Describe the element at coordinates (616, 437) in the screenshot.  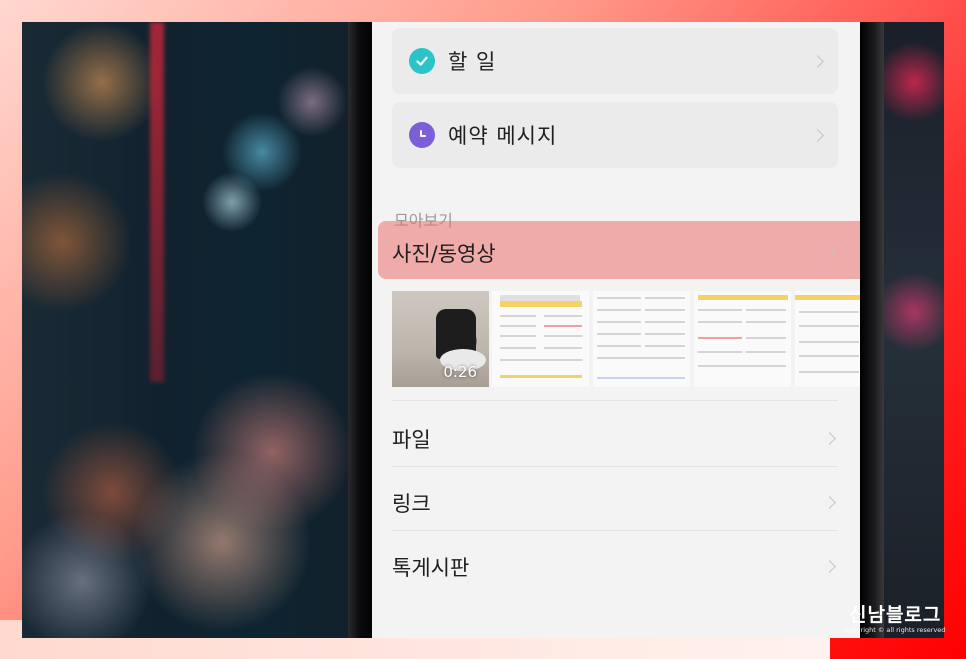
I see `files-menu-item: 파일` at that location.